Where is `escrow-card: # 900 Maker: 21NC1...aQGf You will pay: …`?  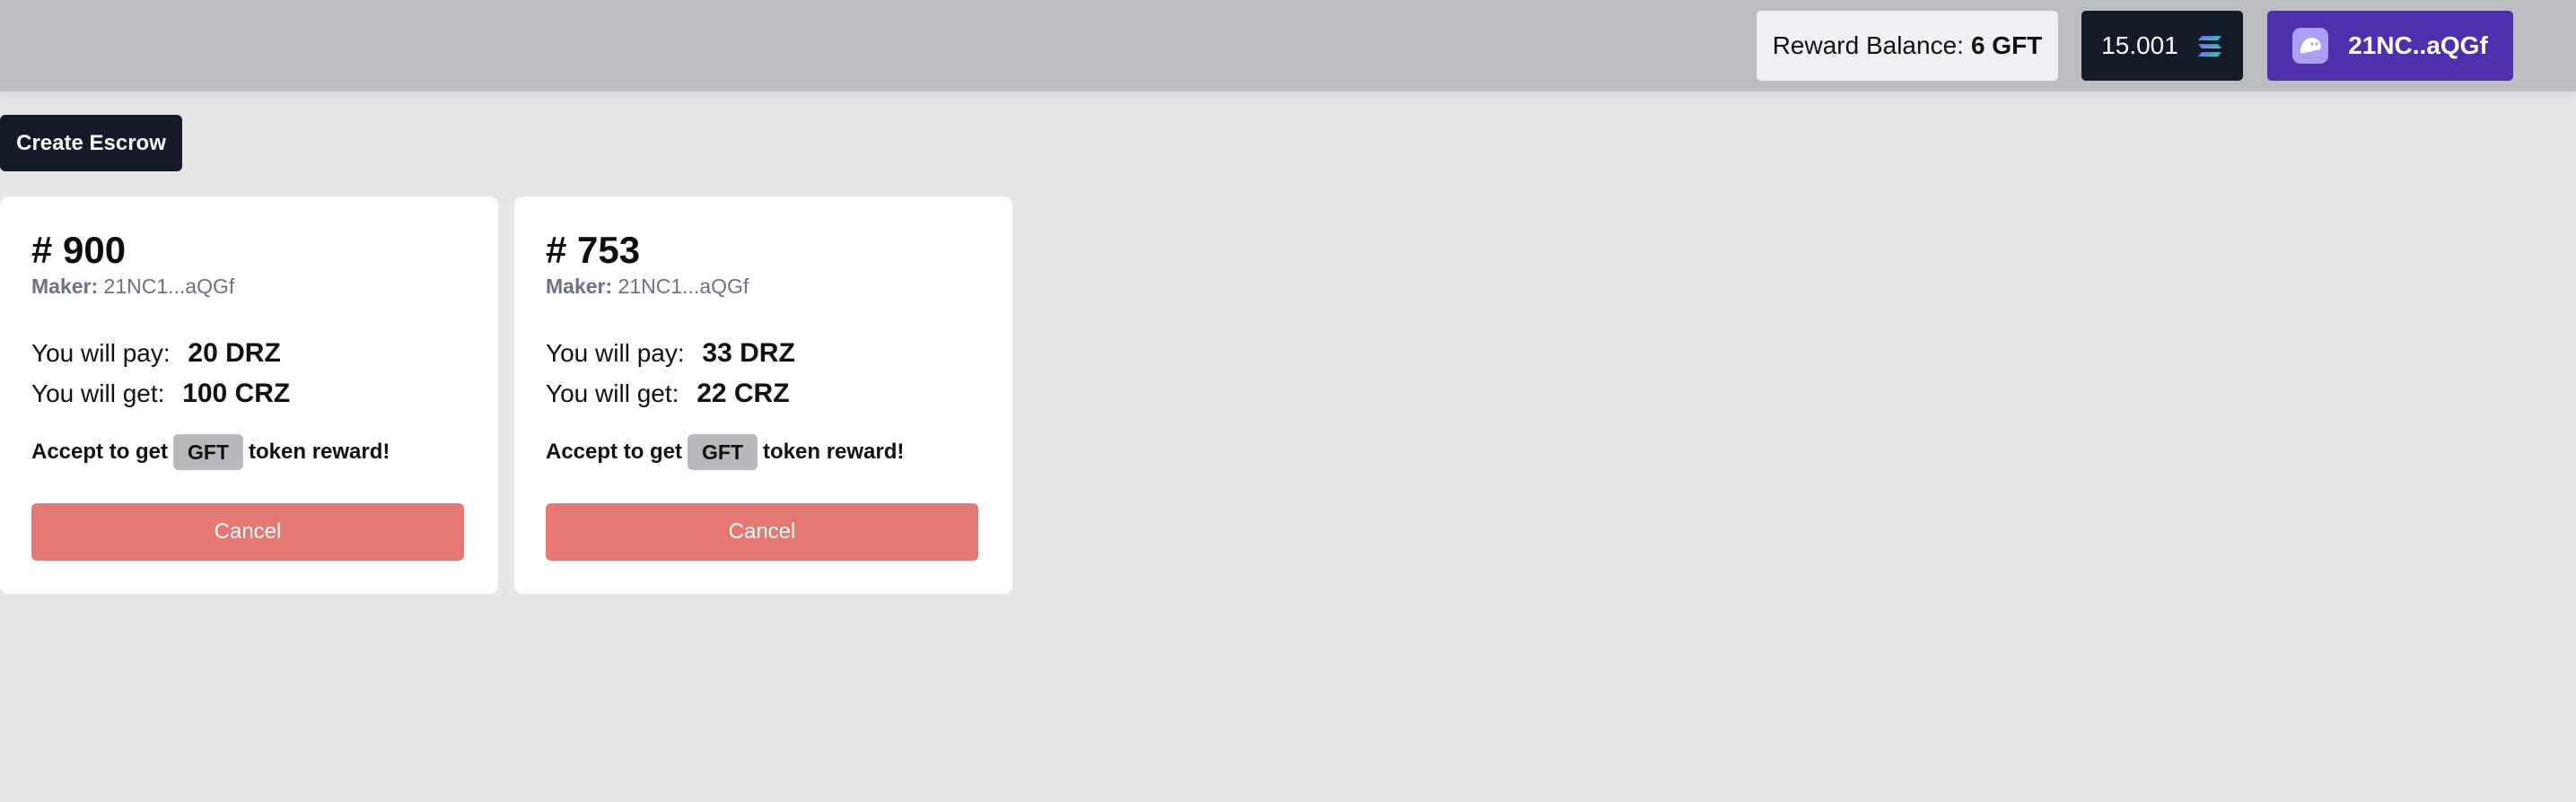 escrow-card: # 900 Maker: 21NC1...aQGf You will pay: … is located at coordinates (249, 395).